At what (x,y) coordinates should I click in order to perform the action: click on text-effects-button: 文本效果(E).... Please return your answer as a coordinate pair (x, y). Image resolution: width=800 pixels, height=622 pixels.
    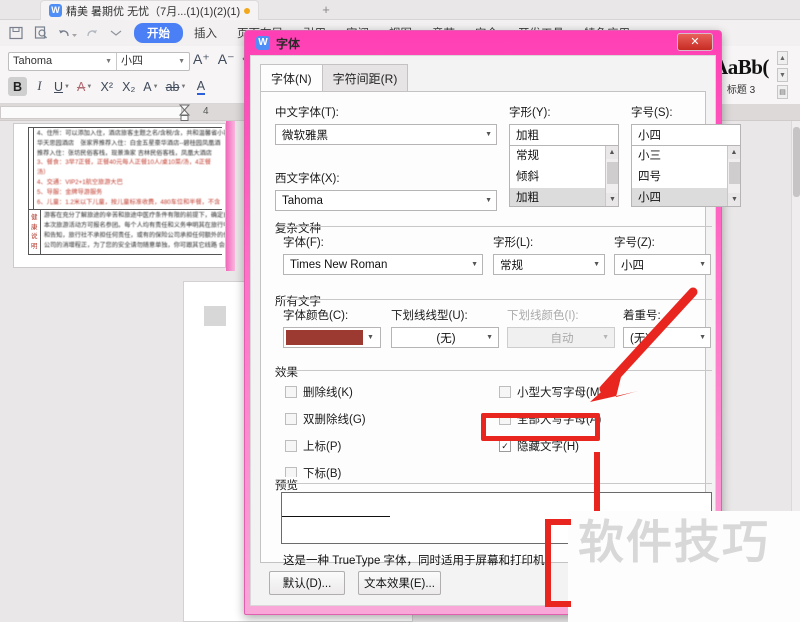
    Looking at the image, I should click on (399, 583).